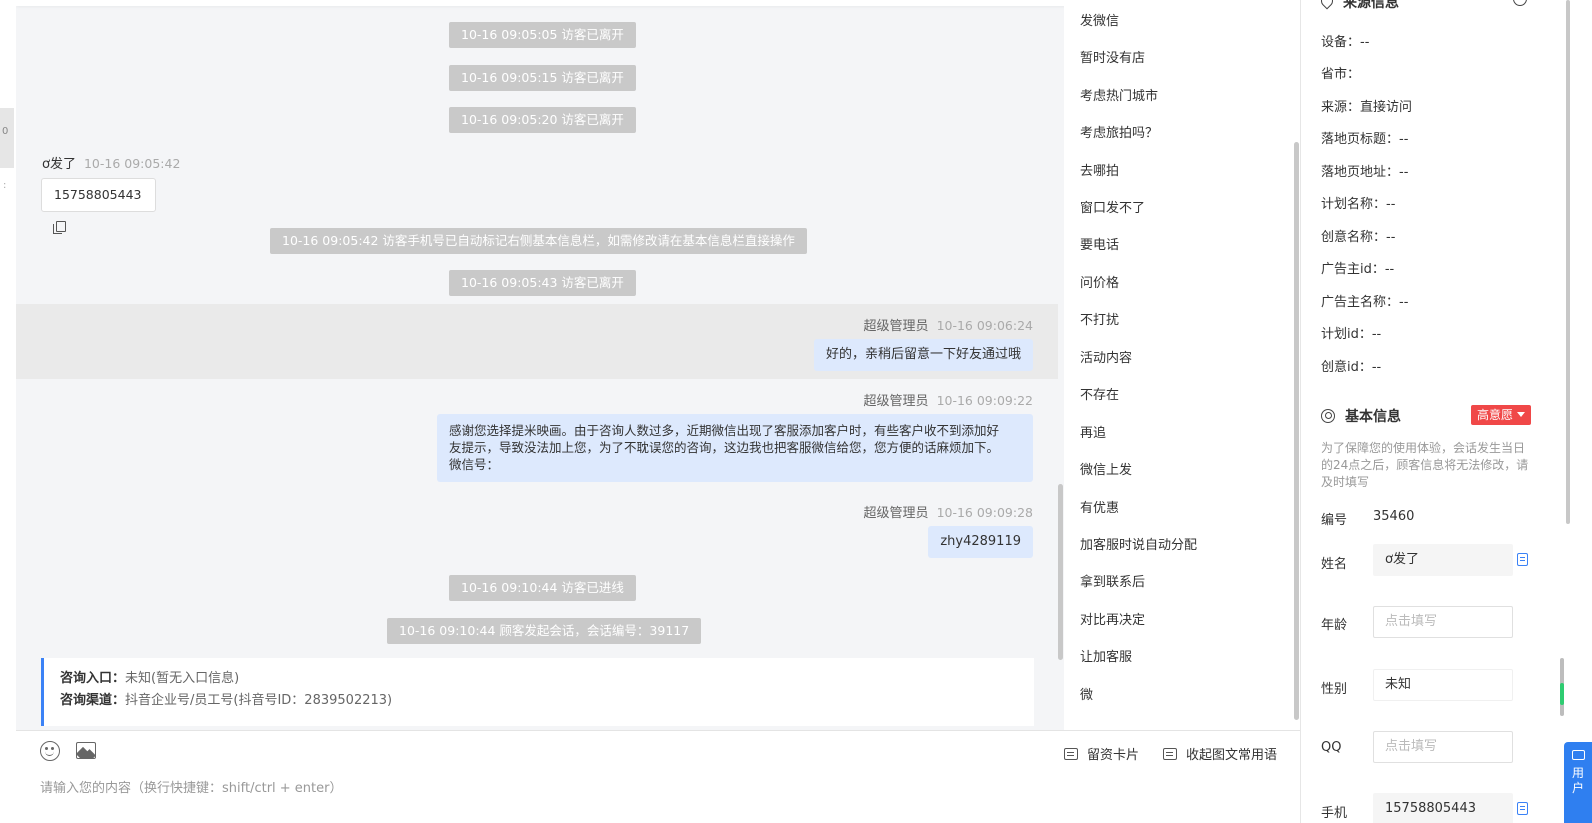 This screenshot has height=823, width=1592. Describe the element at coordinates (1327, 5) in the screenshot. I see `location-icon` at that location.